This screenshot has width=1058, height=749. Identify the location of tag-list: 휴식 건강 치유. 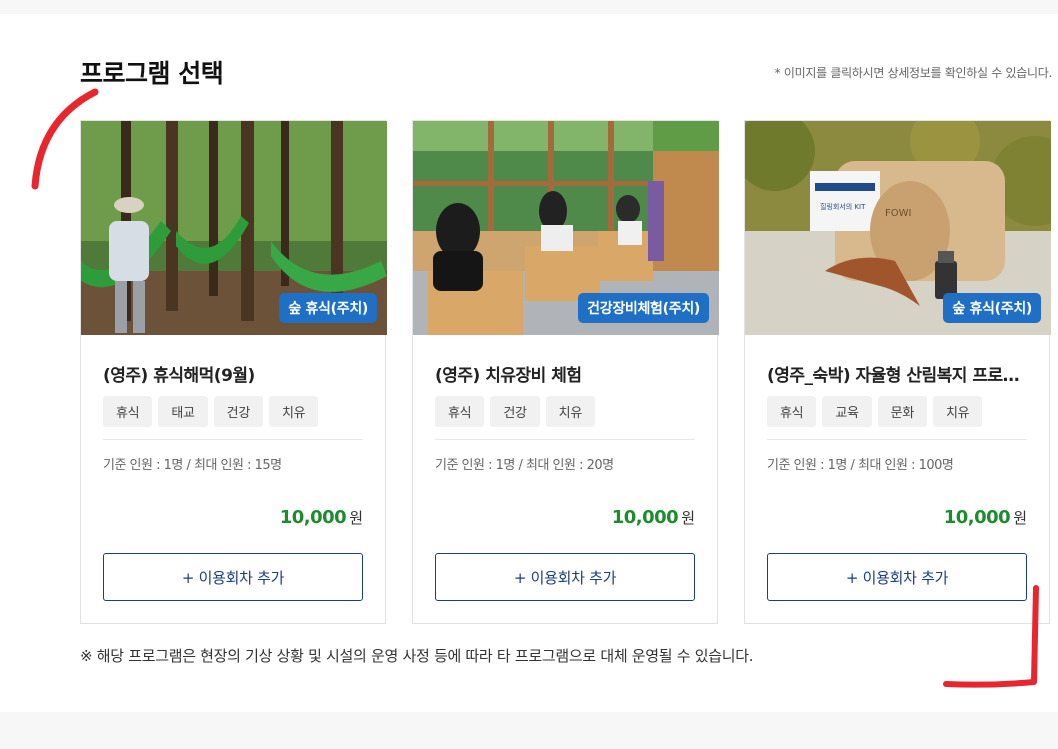
(515, 411).